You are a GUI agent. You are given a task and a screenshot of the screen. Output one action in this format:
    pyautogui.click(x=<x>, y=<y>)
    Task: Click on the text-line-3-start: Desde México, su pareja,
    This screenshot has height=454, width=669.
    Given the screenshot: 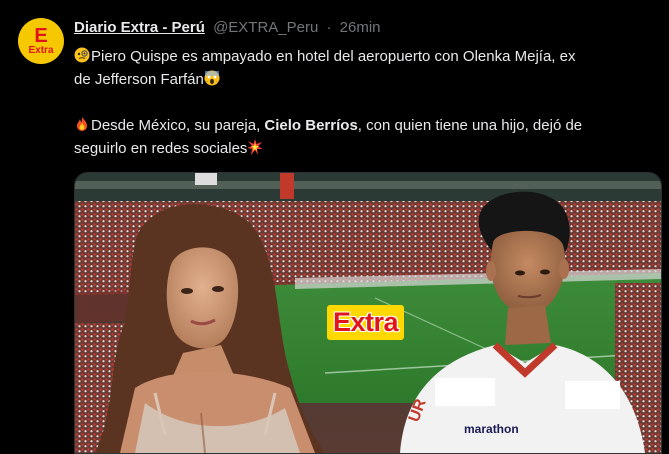 What is the action you would take?
    pyautogui.click(x=178, y=125)
    